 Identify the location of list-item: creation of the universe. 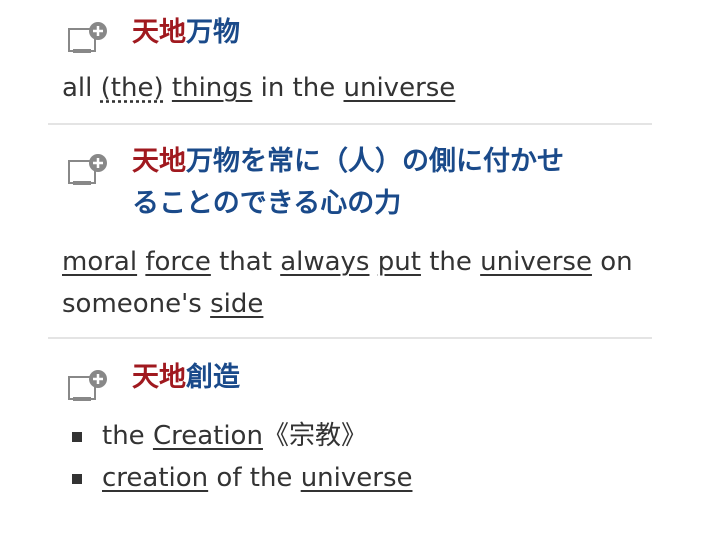
(357, 478).